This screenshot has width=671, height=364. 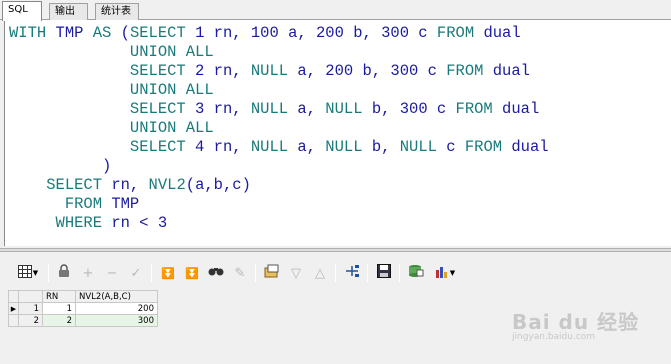 I want to click on first-record-button: ⏬, so click(x=168, y=273).